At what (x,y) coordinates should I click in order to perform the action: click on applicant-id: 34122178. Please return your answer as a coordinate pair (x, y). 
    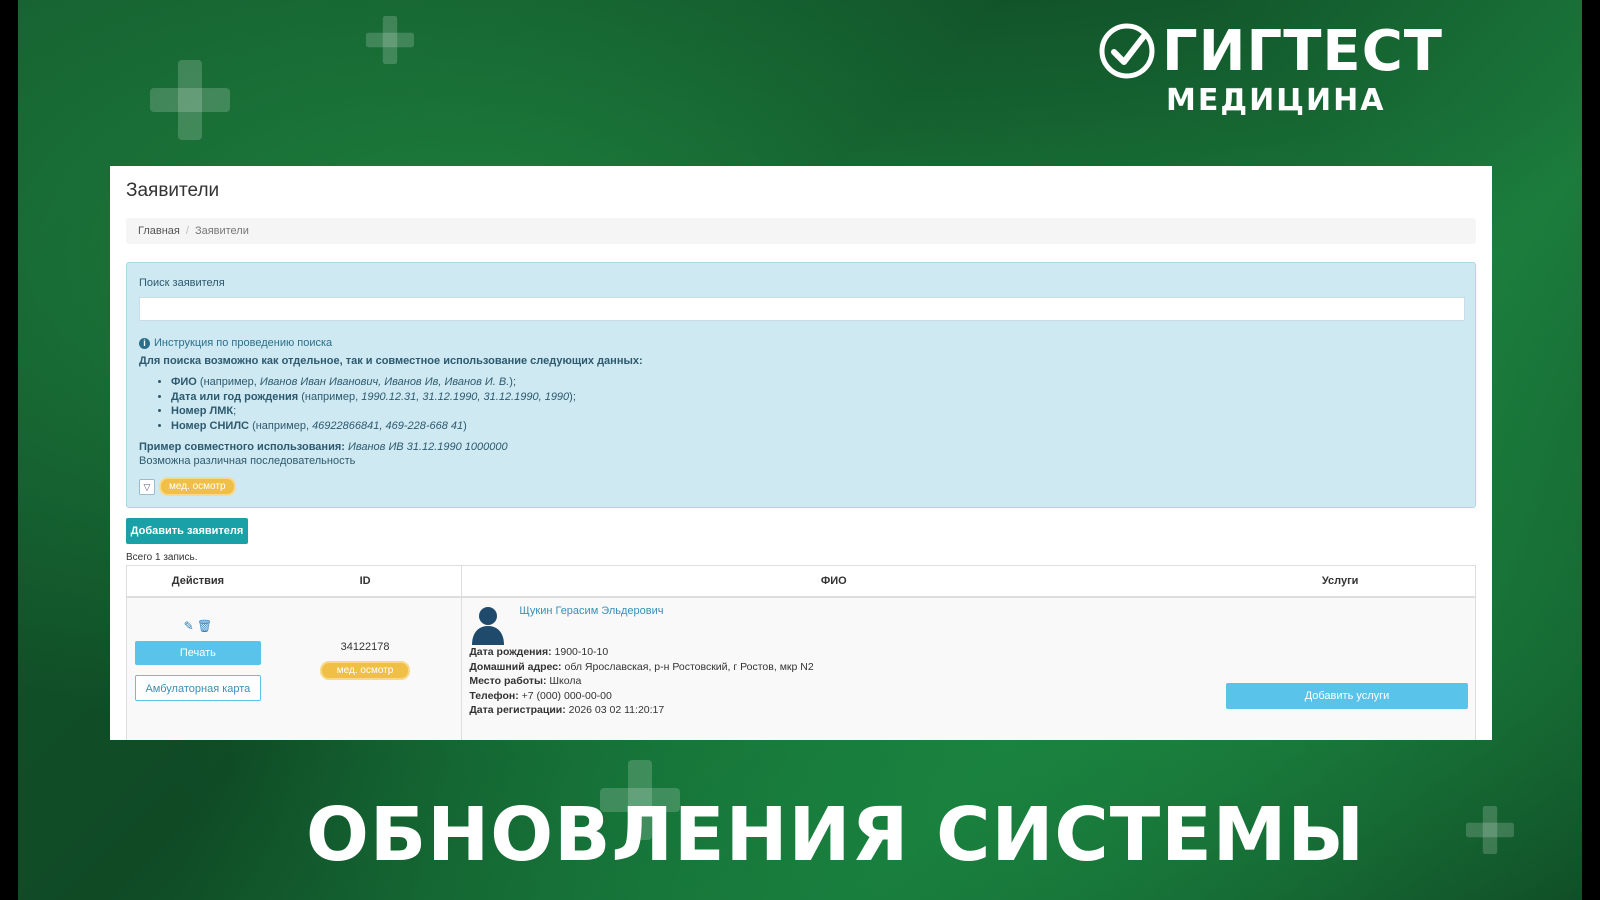
    Looking at the image, I should click on (365, 647).